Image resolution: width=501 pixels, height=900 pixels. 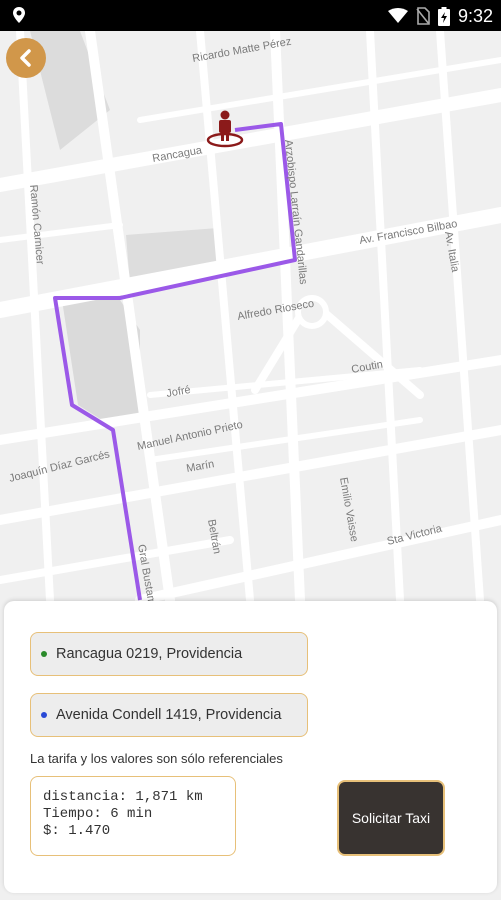 I want to click on destination-address: Avenida Condell 1419, Providencia, so click(x=169, y=715).